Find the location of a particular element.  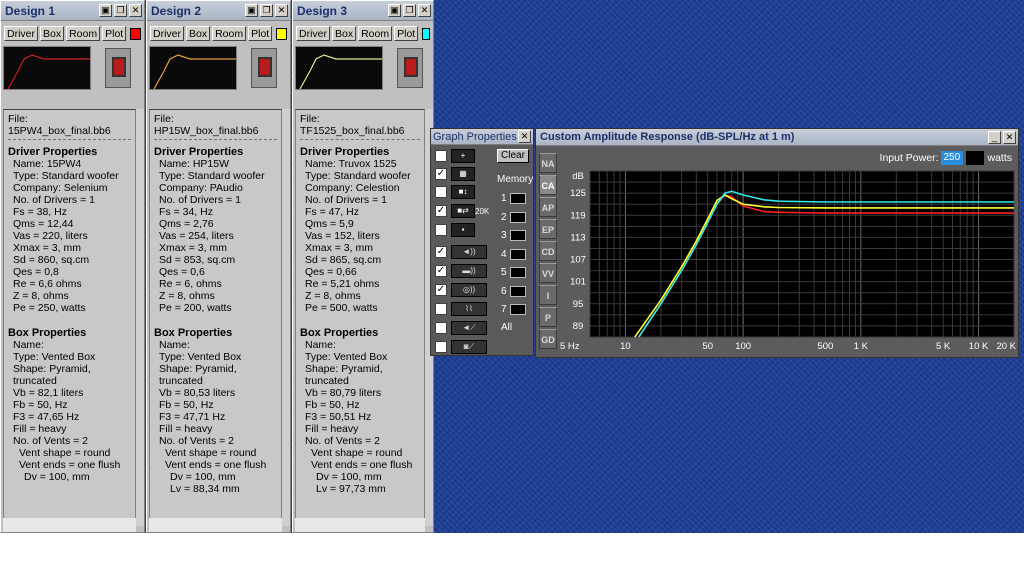

input-power-unit: watts is located at coordinates (999, 158).